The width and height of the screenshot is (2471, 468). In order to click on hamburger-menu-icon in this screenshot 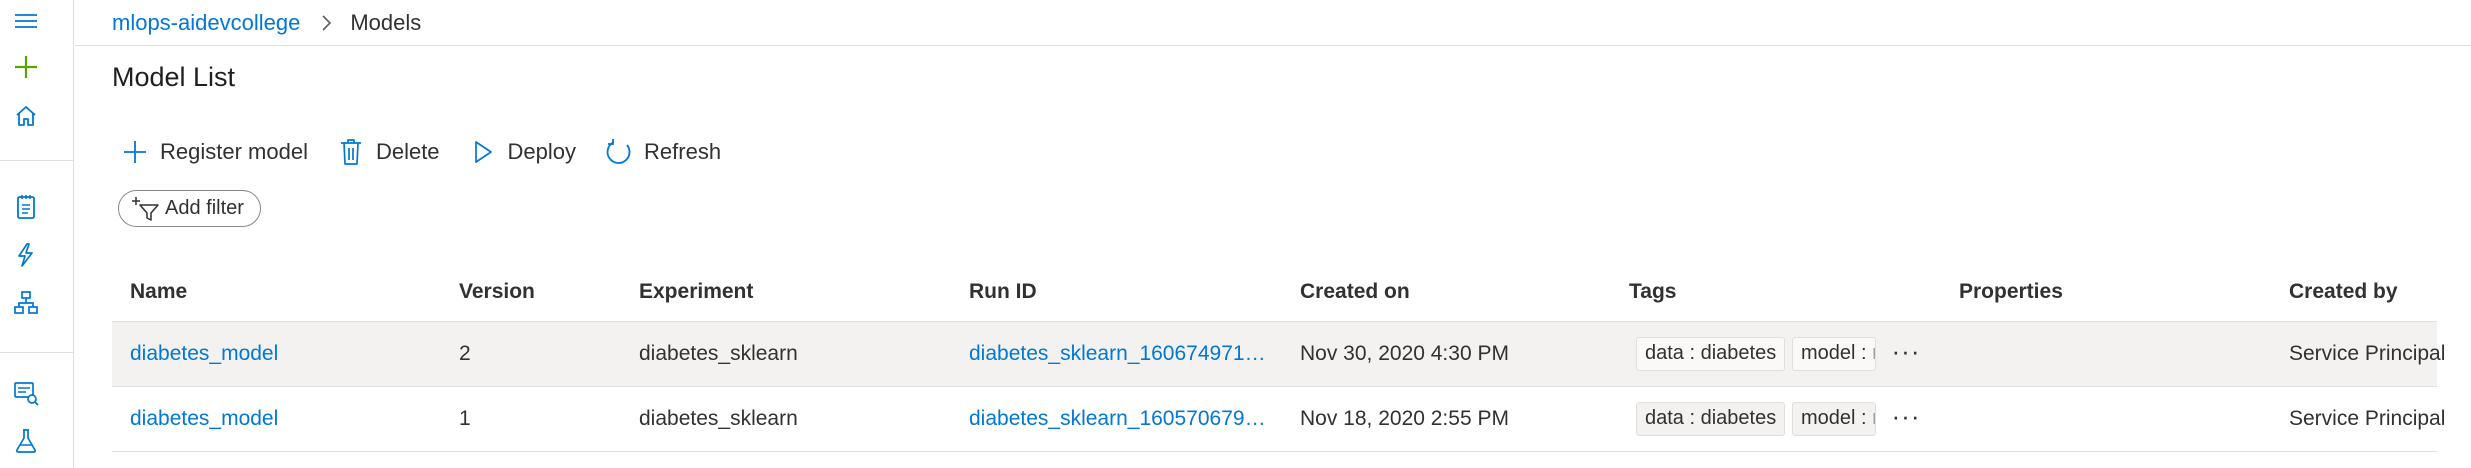, I will do `click(26, 21)`.